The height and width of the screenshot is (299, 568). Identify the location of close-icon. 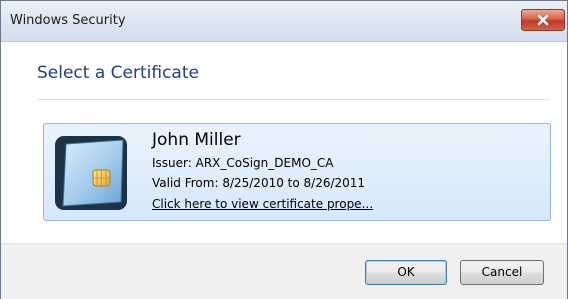
(543, 20).